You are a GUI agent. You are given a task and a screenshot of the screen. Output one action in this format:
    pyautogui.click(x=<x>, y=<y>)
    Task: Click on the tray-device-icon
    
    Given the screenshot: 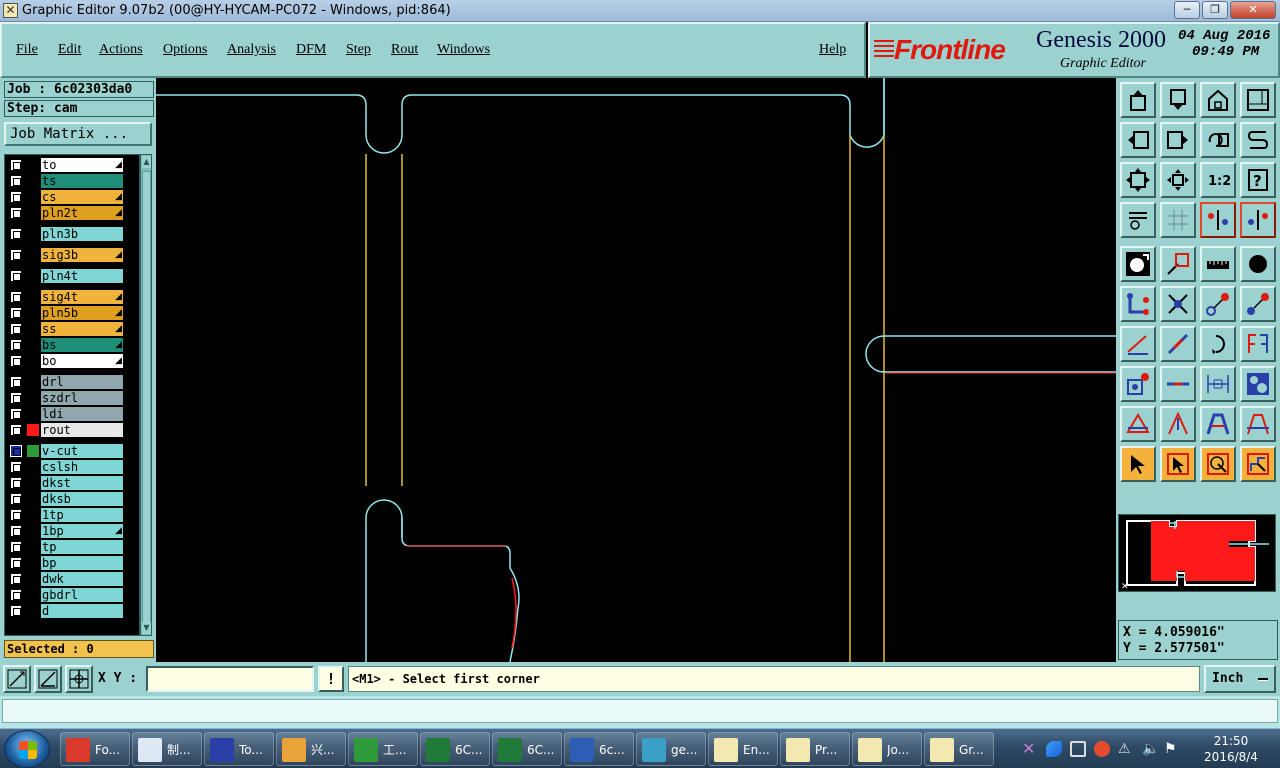 What is the action you would take?
    pyautogui.click(x=1078, y=749)
    